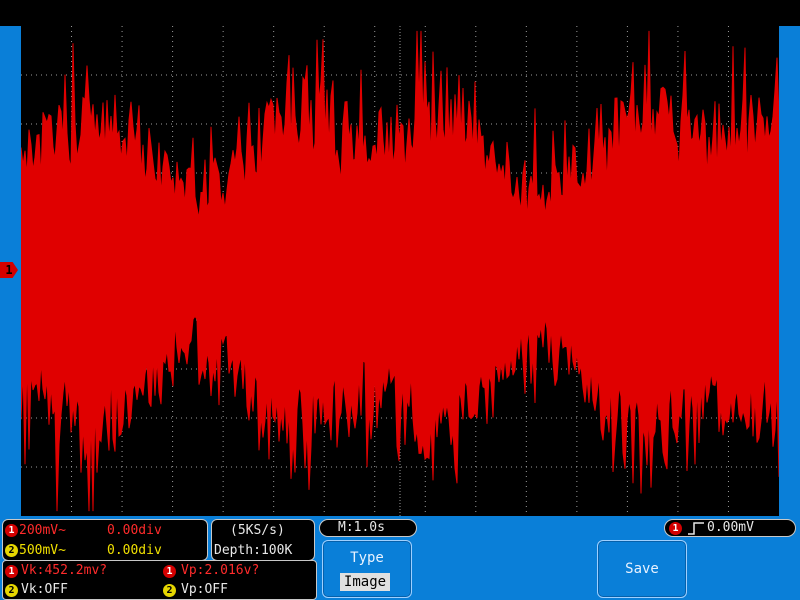  I want to click on trigger-level: 0.00mV, so click(730, 527).